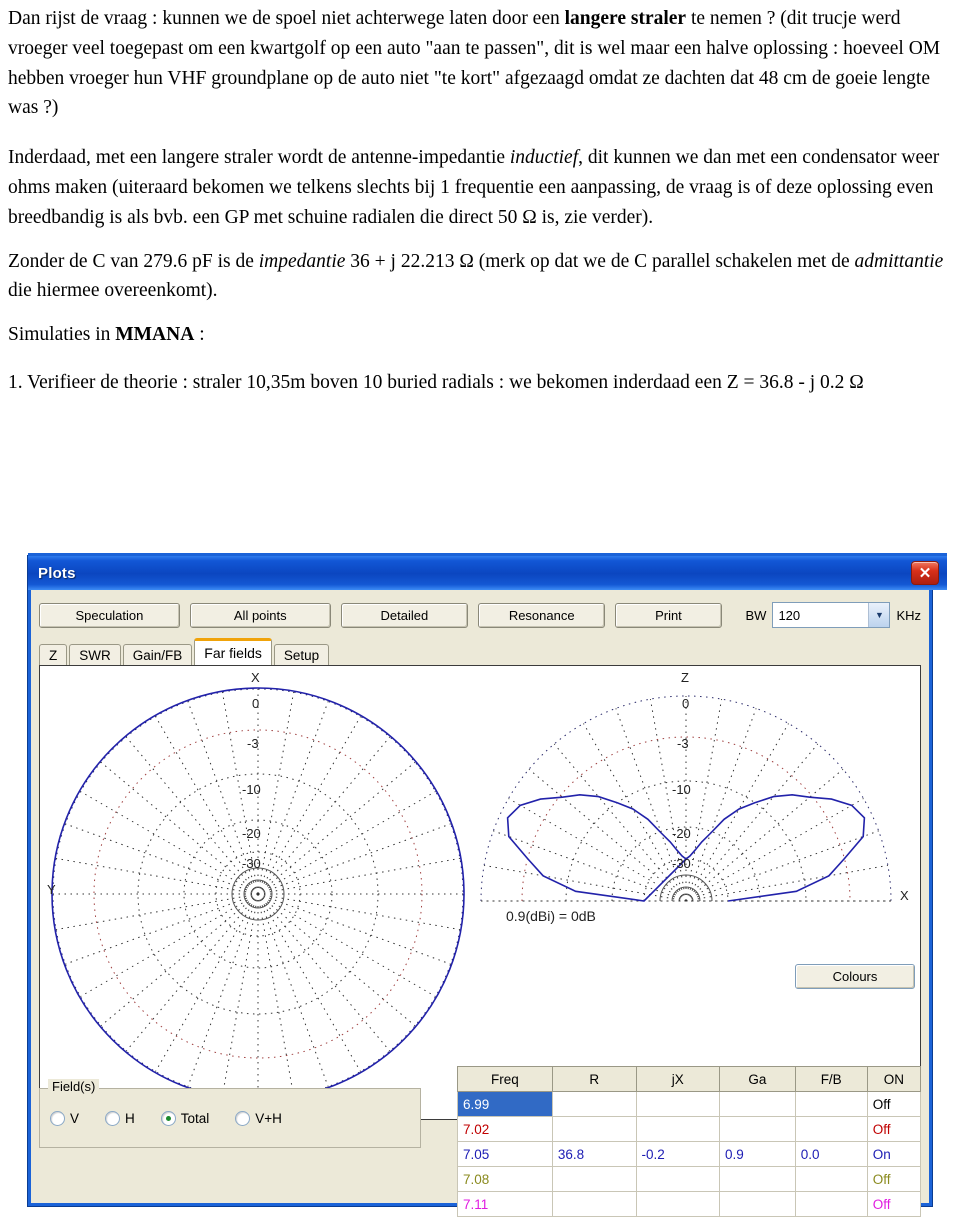  I want to click on chevron-down-icon: ▼, so click(879, 615).